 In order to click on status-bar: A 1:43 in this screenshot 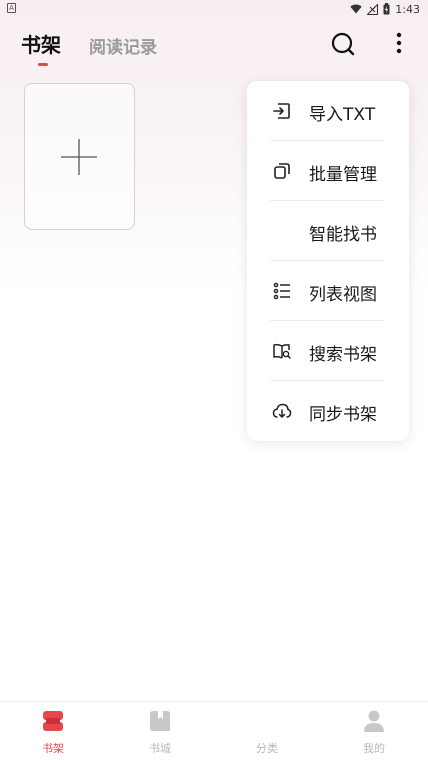, I will do `click(214, 9)`.